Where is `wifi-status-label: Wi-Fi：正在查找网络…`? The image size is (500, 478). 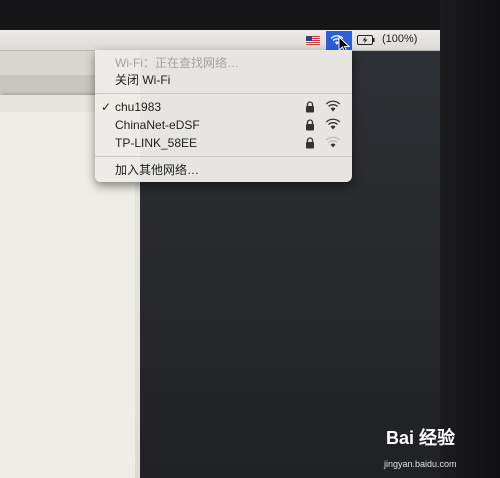 wifi-status-label: Wi-Fi：正在查找网络… is located at coordinates (177, 63).